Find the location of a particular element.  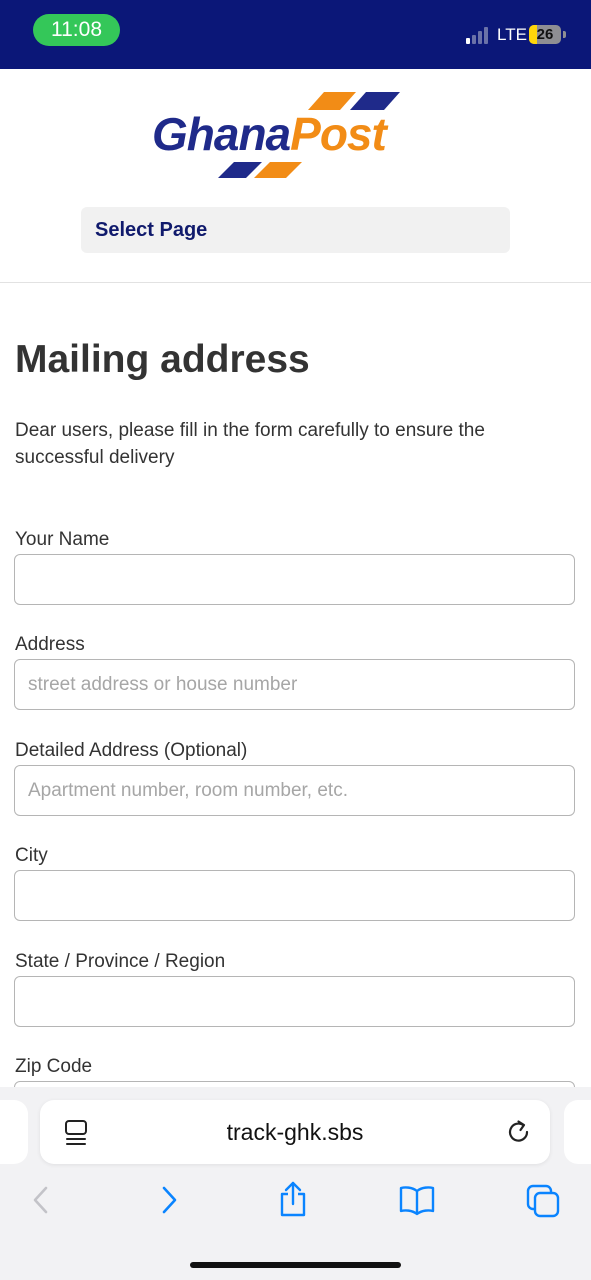

bookmarks-icon is located at coordinates (417, 1200).